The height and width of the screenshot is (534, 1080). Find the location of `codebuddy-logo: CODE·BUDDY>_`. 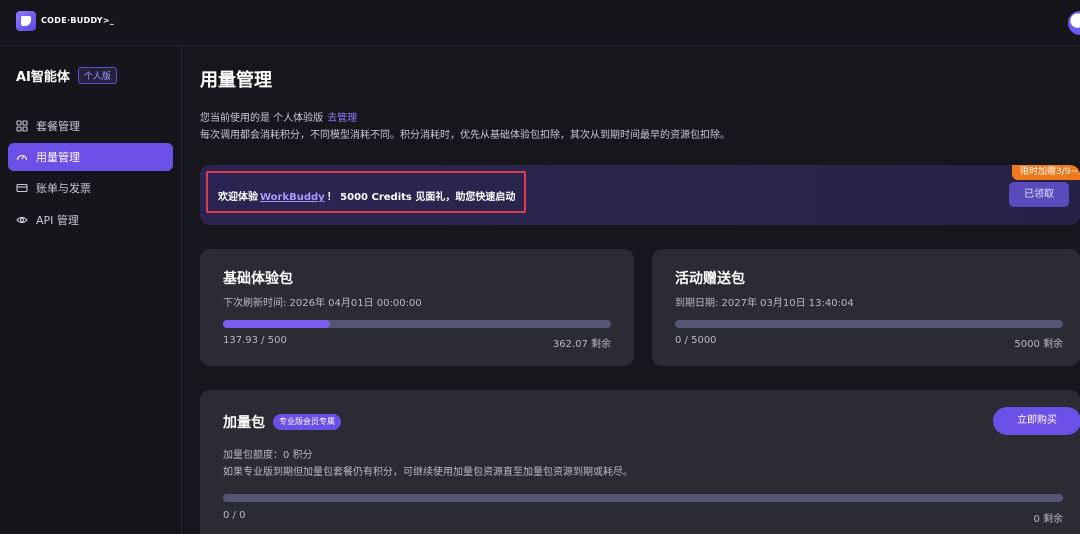

codebuddy-logo: CODE·BUDDY>_ is located at coordinates (65, 21).